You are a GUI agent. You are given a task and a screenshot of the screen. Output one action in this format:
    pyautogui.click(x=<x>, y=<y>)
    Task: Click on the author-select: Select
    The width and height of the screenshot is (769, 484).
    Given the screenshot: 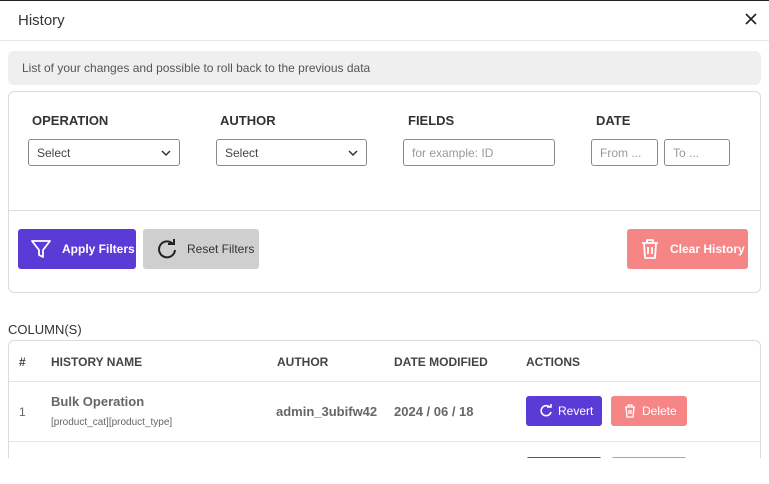 What is the action you would take?
    pyautogui.click(x=291, y=152)
    